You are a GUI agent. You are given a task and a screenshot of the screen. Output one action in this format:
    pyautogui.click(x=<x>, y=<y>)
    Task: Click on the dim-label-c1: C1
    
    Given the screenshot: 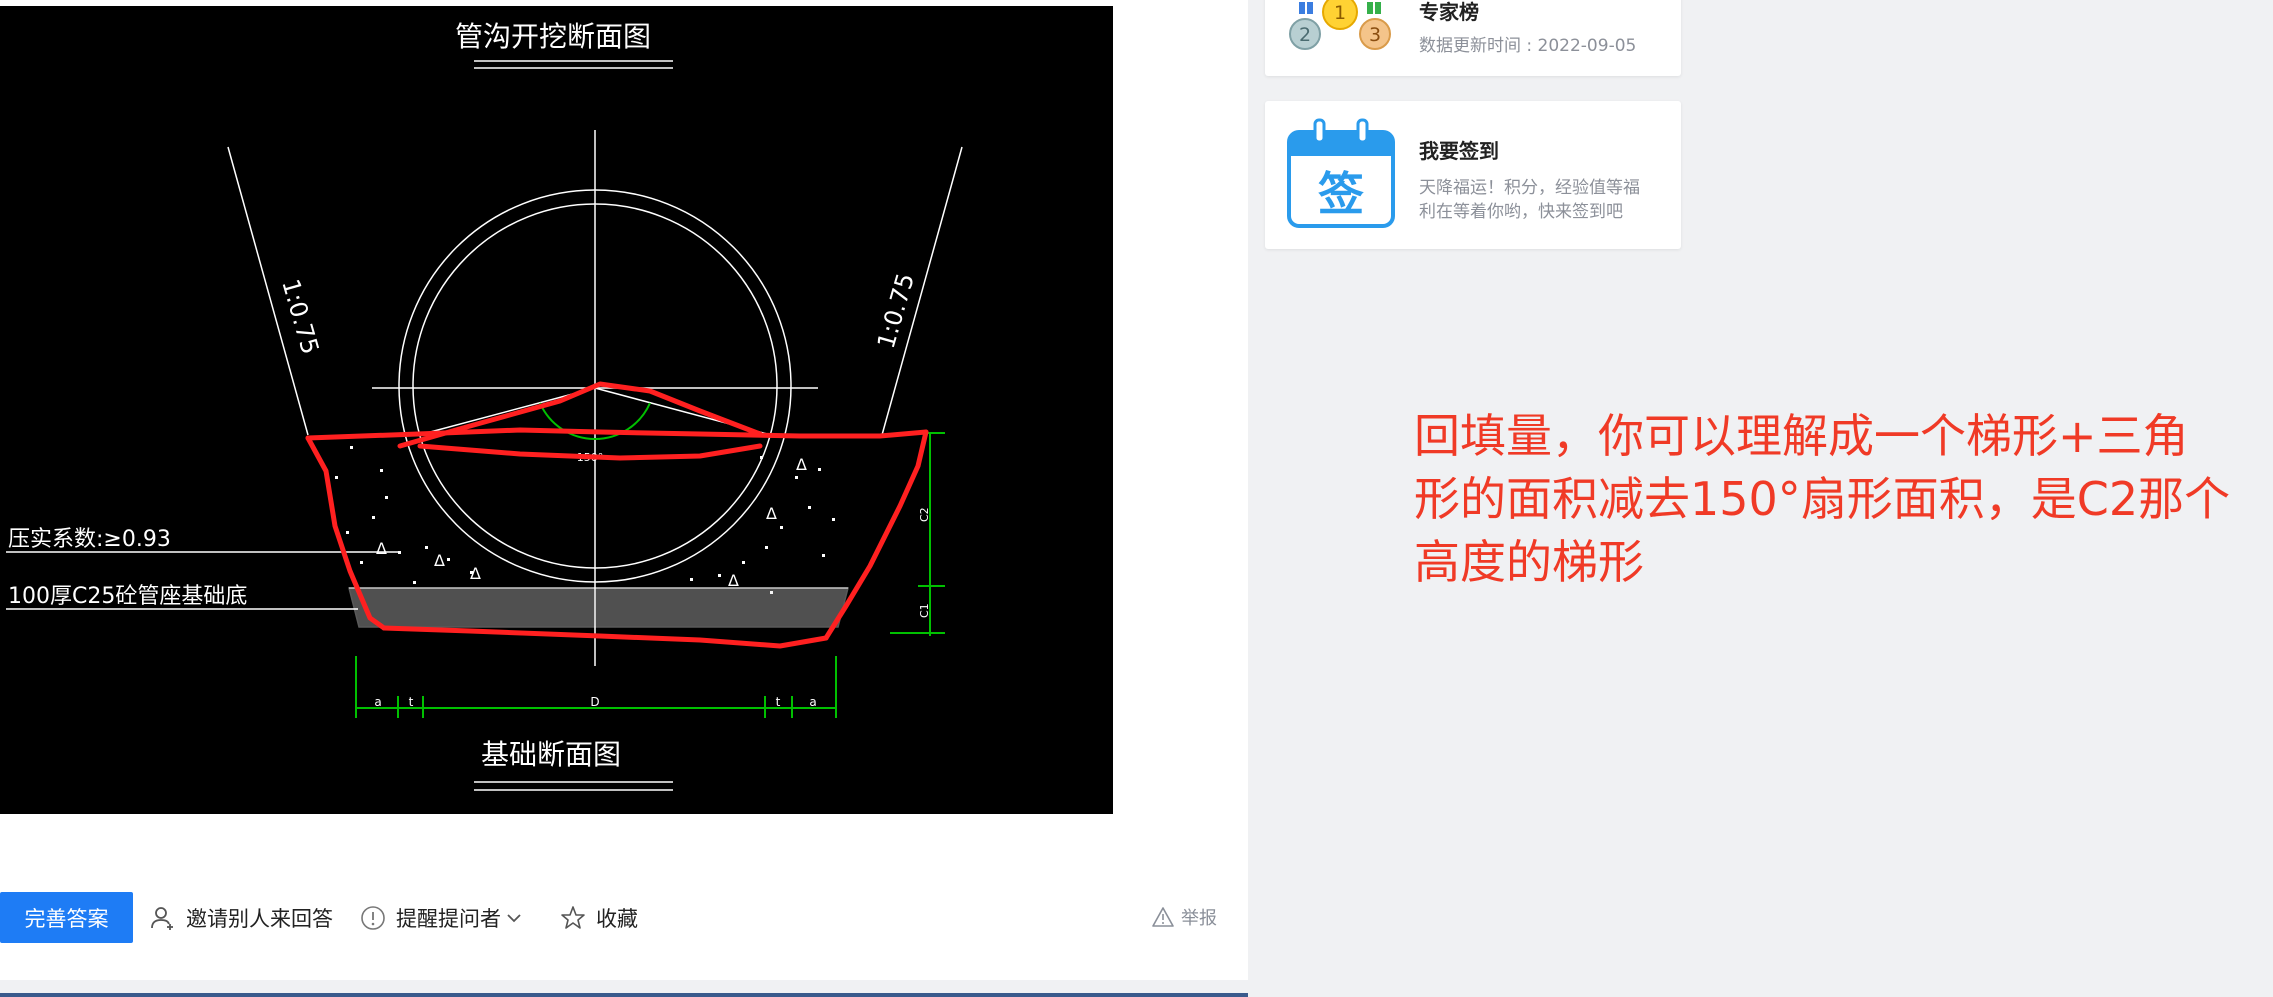 What is the action you would take?
    pyautogui.click(x=924, y=610)
    